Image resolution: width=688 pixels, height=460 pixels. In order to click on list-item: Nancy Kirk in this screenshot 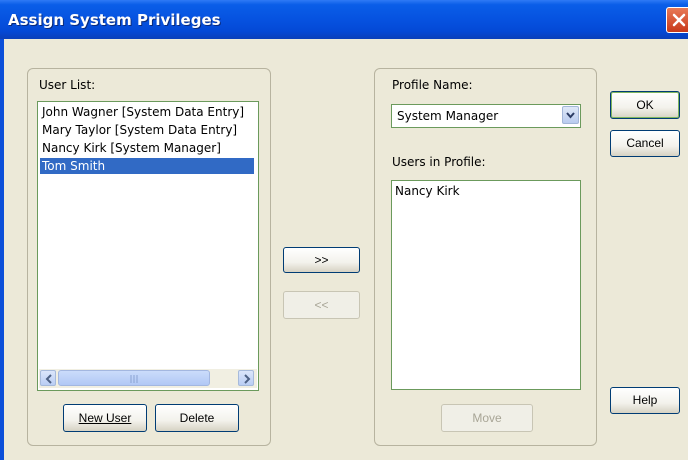, I will do `click(427, 191)`.